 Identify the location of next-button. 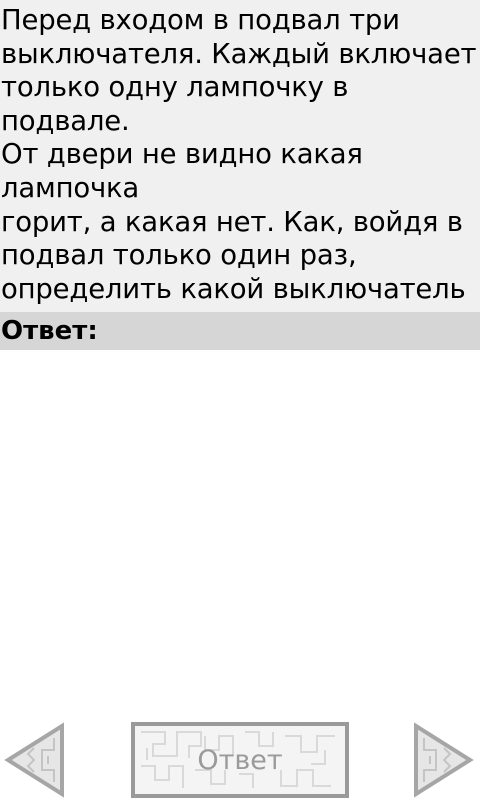
(444, 760).